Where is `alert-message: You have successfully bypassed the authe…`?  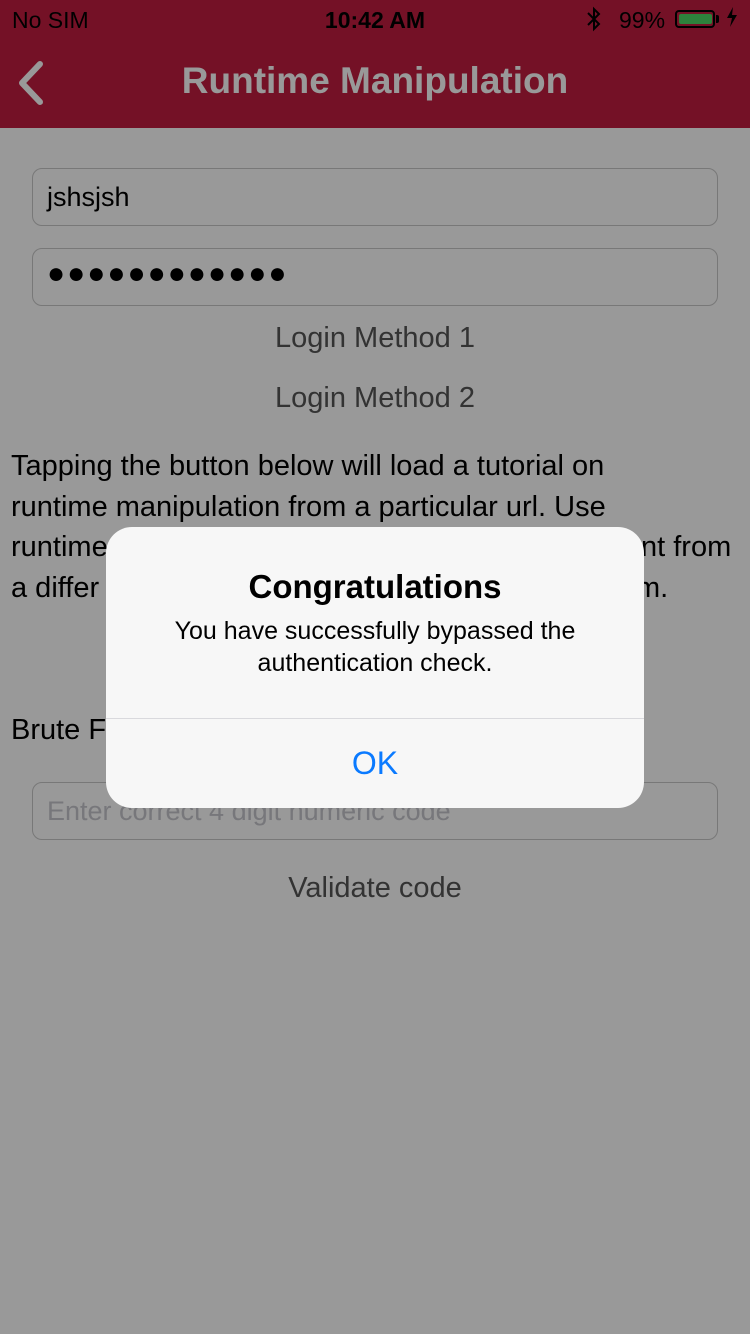
alert-message: You have successfully bypassed the authe… is located at coordinates (375, 647).